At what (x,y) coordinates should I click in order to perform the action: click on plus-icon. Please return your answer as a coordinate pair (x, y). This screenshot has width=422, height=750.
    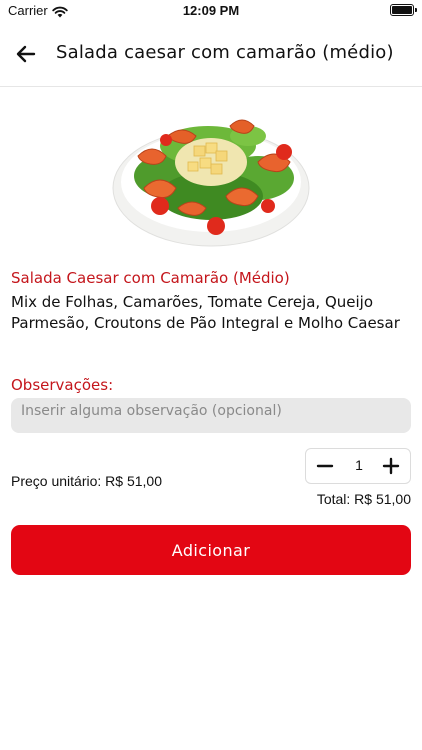
    Looking at the image, I should click on (391, 466).